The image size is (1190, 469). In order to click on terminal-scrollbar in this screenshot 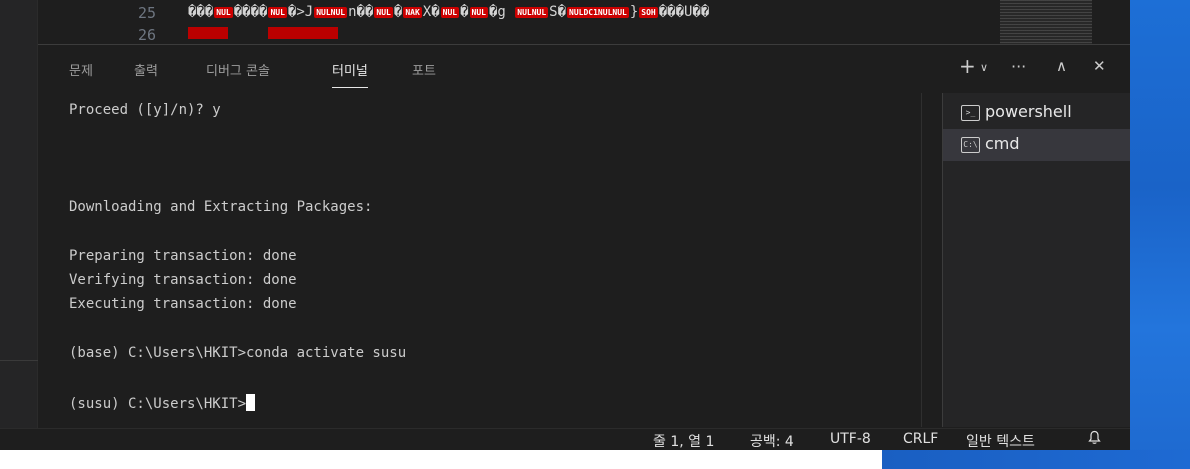, I will do `click(928, 260)`.